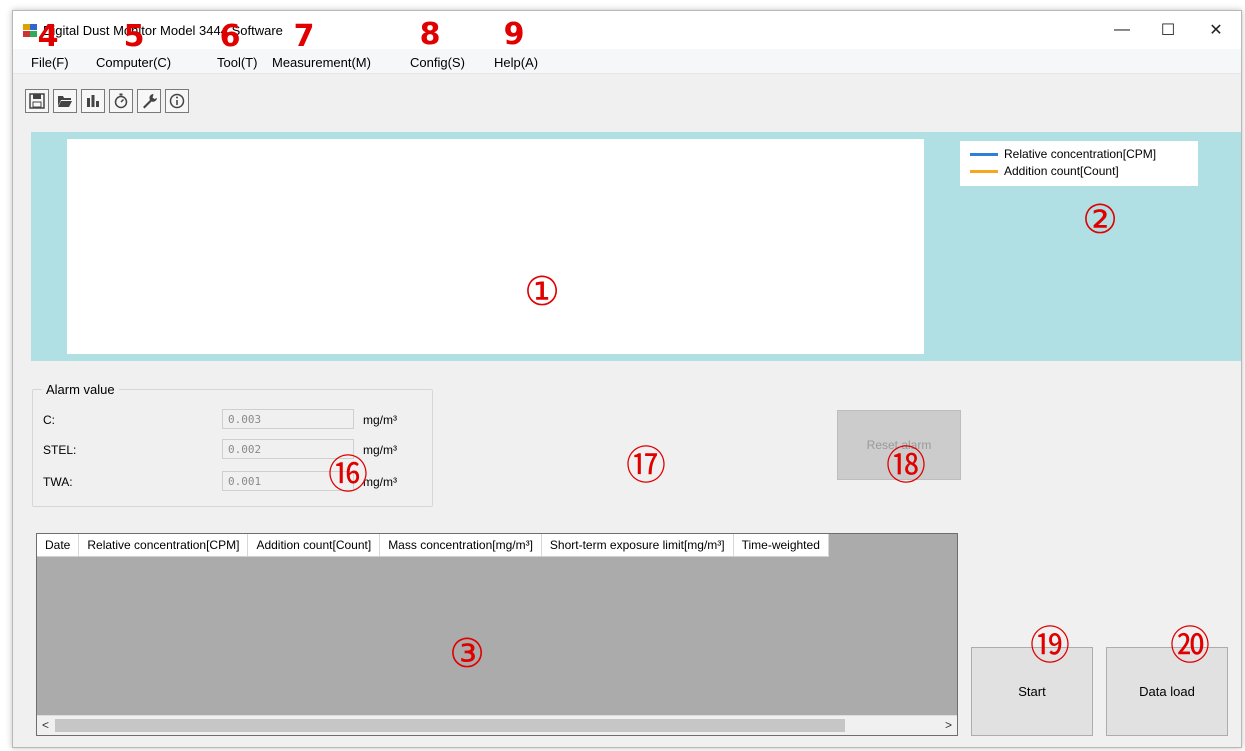  I want to click on legend-item-relative-concentration: Relative concentration[CPM], so click(1063, 154).